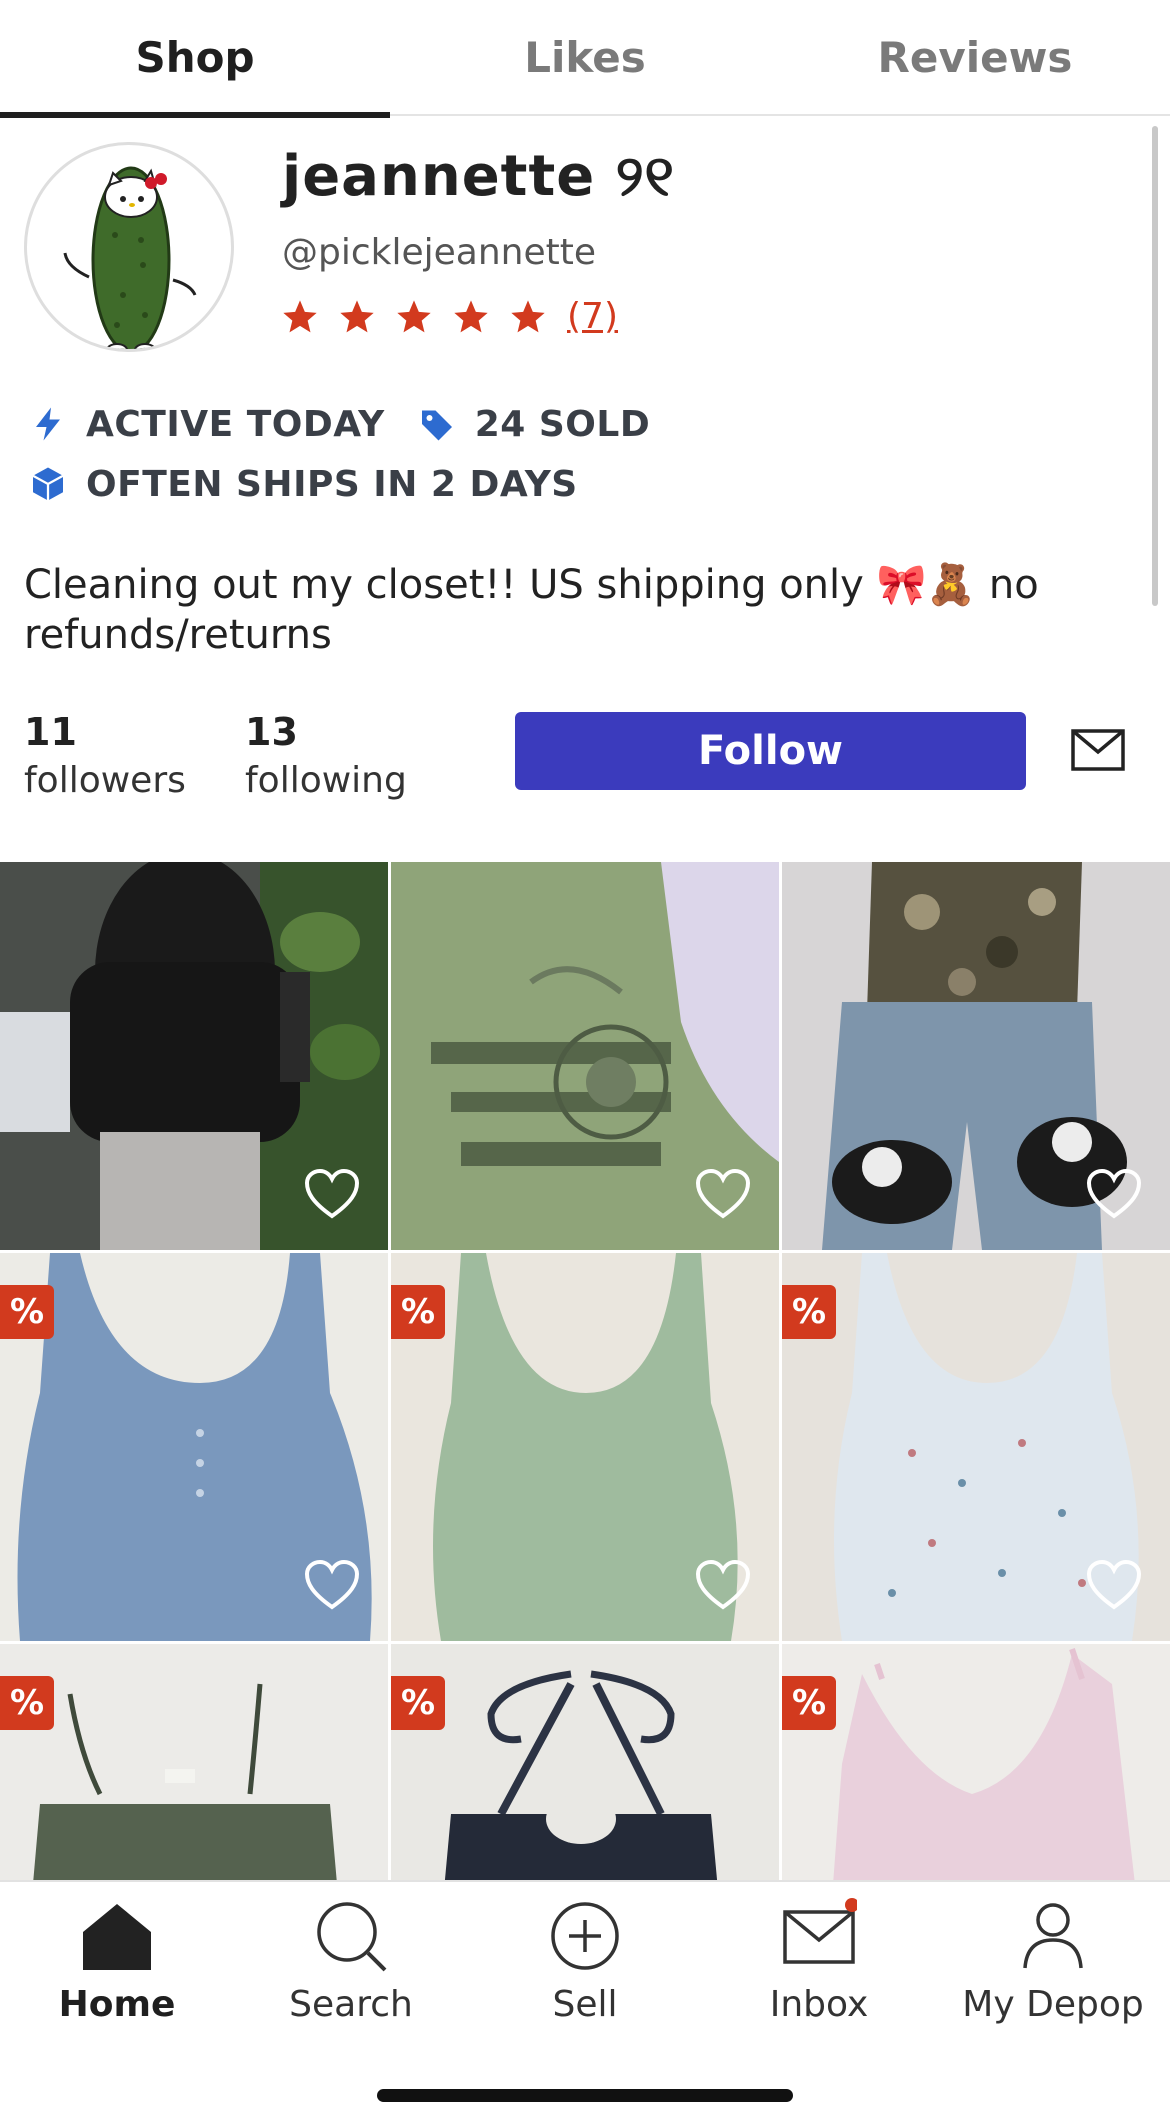 Image resolution: width=1170 pixels, height=2128 pixels. Describe the element at coordinates (117, 1937) in the screenshot. I see `home-icon` at that location.